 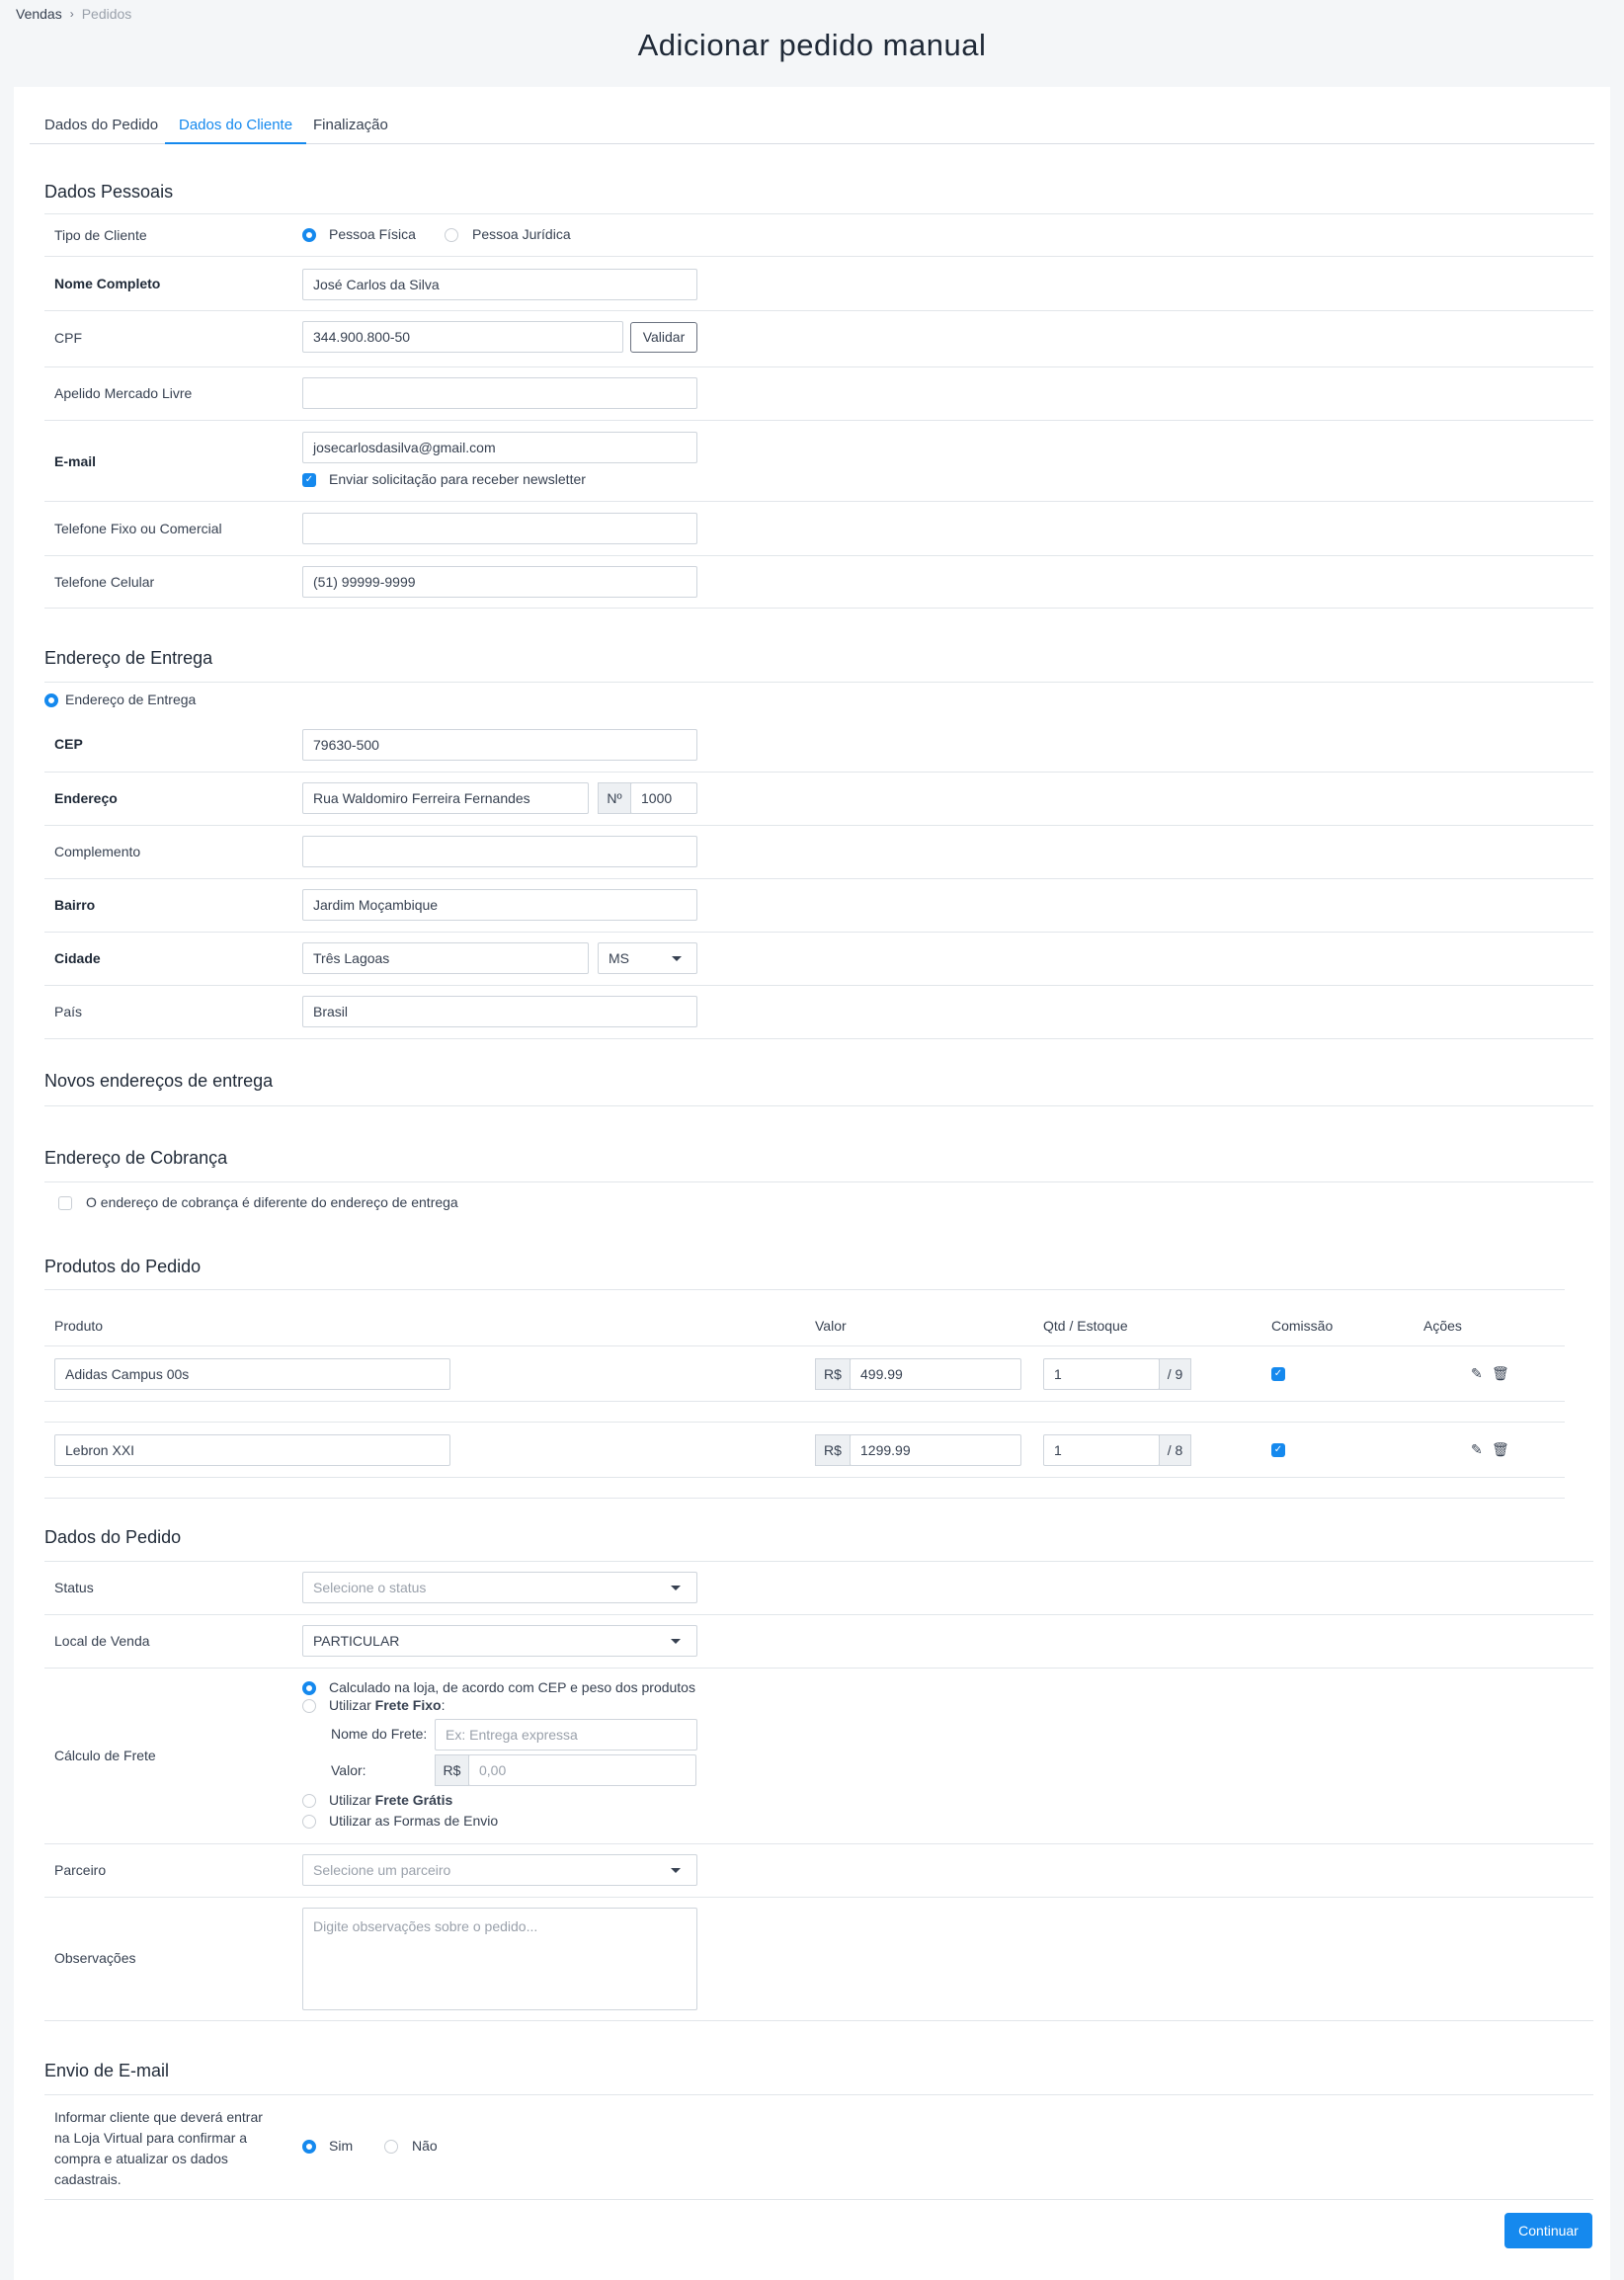 What do you see at coordinates (109, 192) in the screenshot?
I see `section-title-dados-pessoais: Dados Pessoais` at bounding box center [109, 192].